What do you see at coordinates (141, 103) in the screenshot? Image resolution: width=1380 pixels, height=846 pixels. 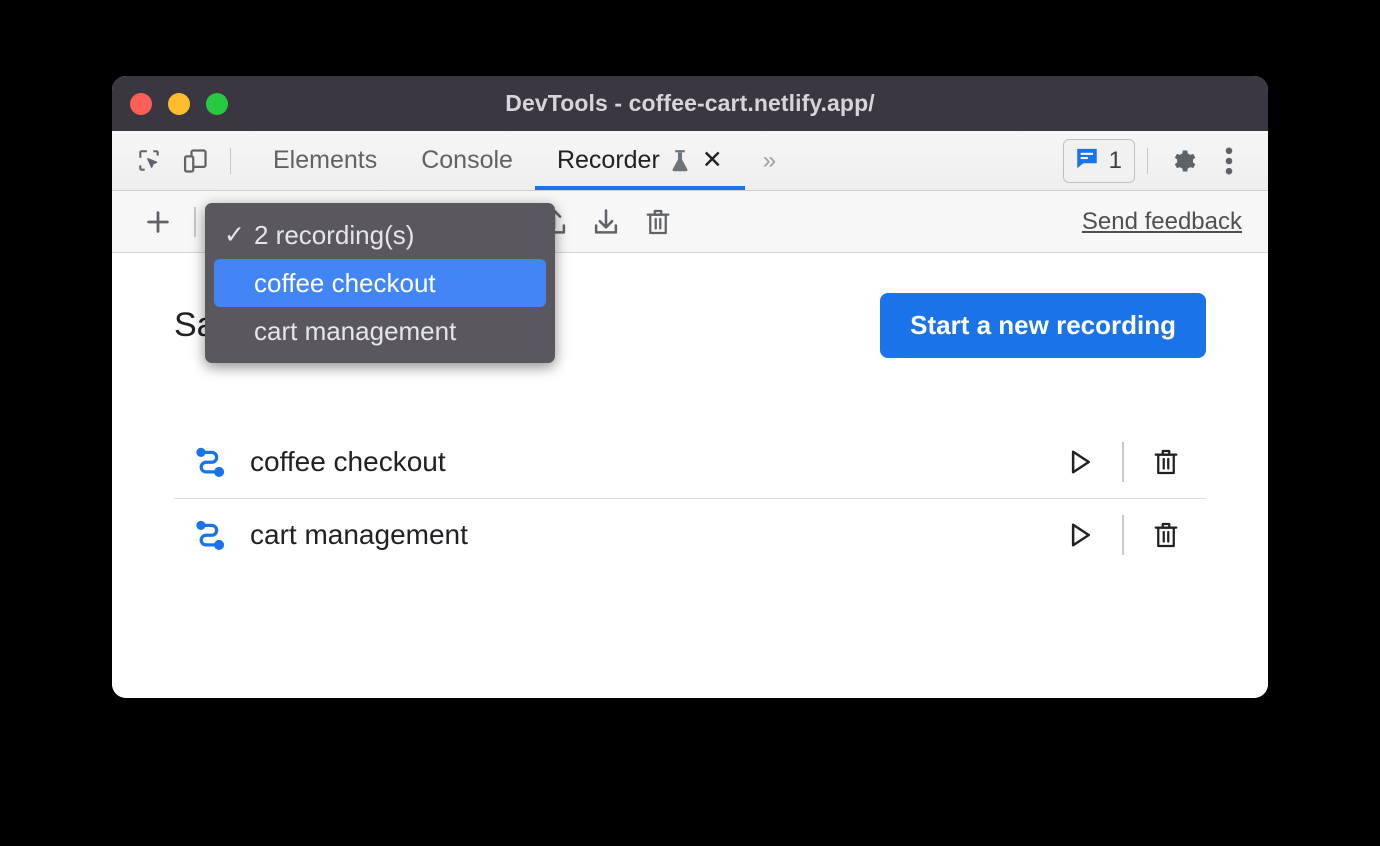 I see `close-window-button` at bounding box center [141, 103].